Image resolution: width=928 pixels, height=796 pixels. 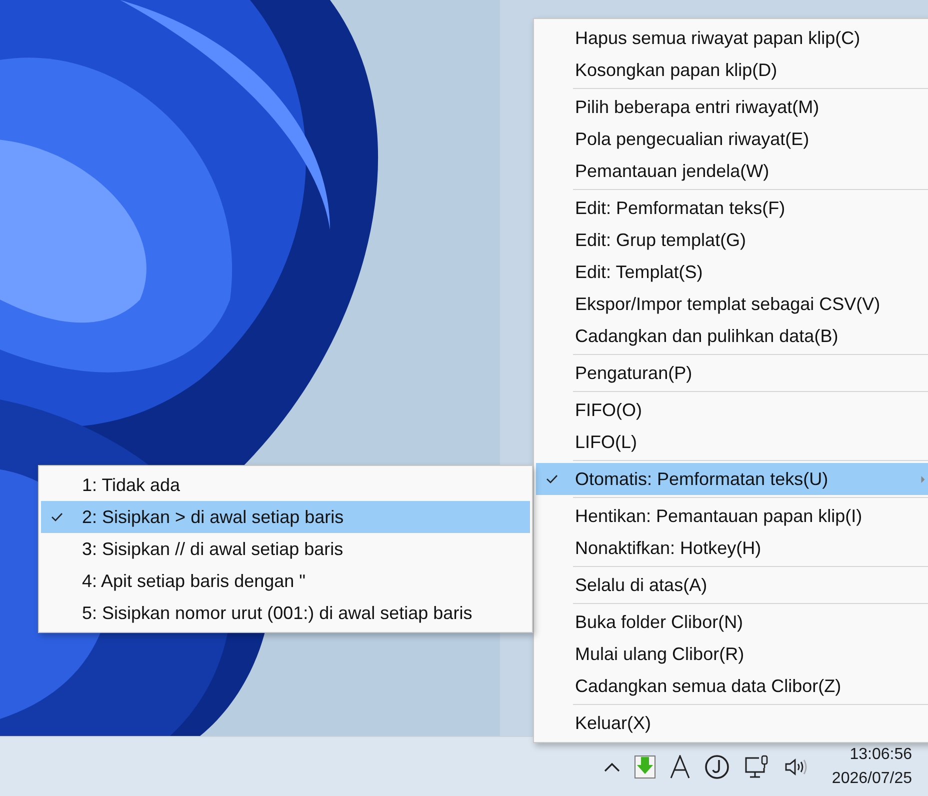 What do you see at coordinates (732, 622) in the screenshot?
I see `menu-item: Buka folder Clibor(N)` at bounding box center [732, 622].